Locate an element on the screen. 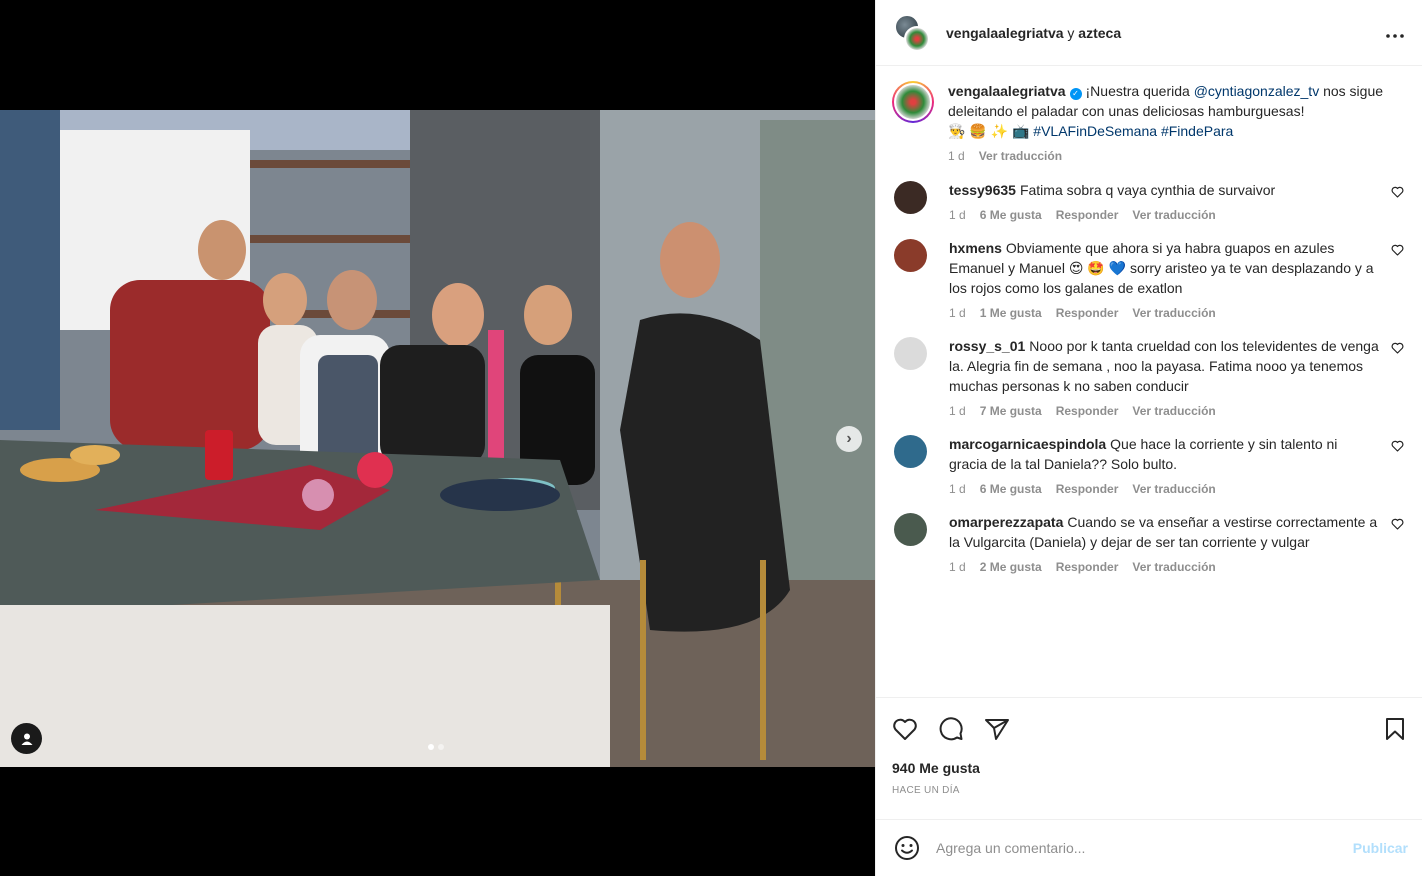 The image size is (1422, 876). tagged-users-button is located at coordinates (26, 738).